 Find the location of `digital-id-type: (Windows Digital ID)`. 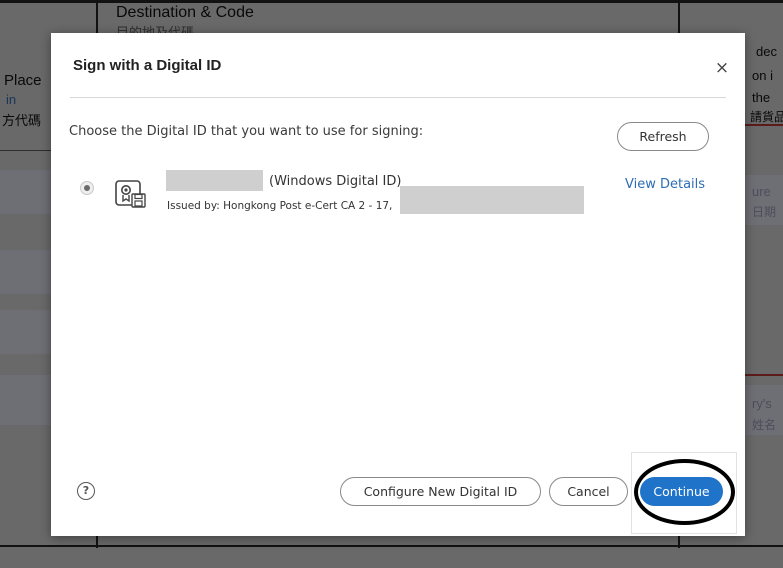

digital-id-type: (Windows Digital ID) is located at coordinates (335, 181).